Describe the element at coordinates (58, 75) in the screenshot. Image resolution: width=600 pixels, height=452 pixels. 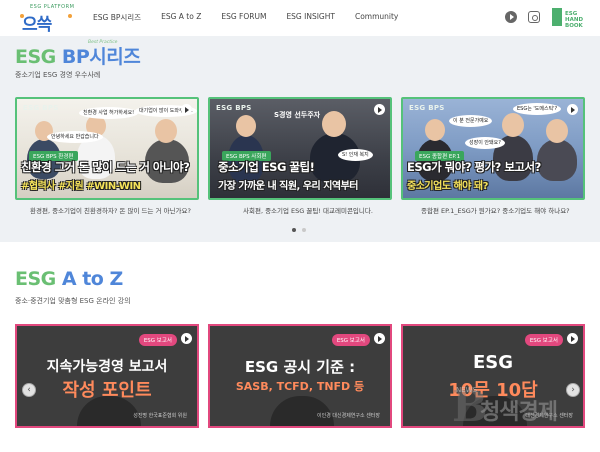
I see `bp-series-subtitle: 중소기업 ESG 경영 우수사례` at that location.